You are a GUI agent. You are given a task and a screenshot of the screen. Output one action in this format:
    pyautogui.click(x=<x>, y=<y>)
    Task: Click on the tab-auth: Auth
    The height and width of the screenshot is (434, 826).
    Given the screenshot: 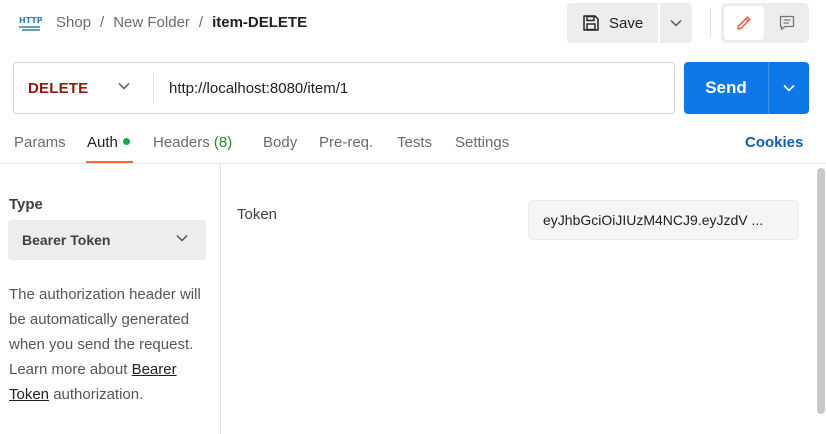 What is the action you would take?
    pyautogui.click(x=108, y=142)
    